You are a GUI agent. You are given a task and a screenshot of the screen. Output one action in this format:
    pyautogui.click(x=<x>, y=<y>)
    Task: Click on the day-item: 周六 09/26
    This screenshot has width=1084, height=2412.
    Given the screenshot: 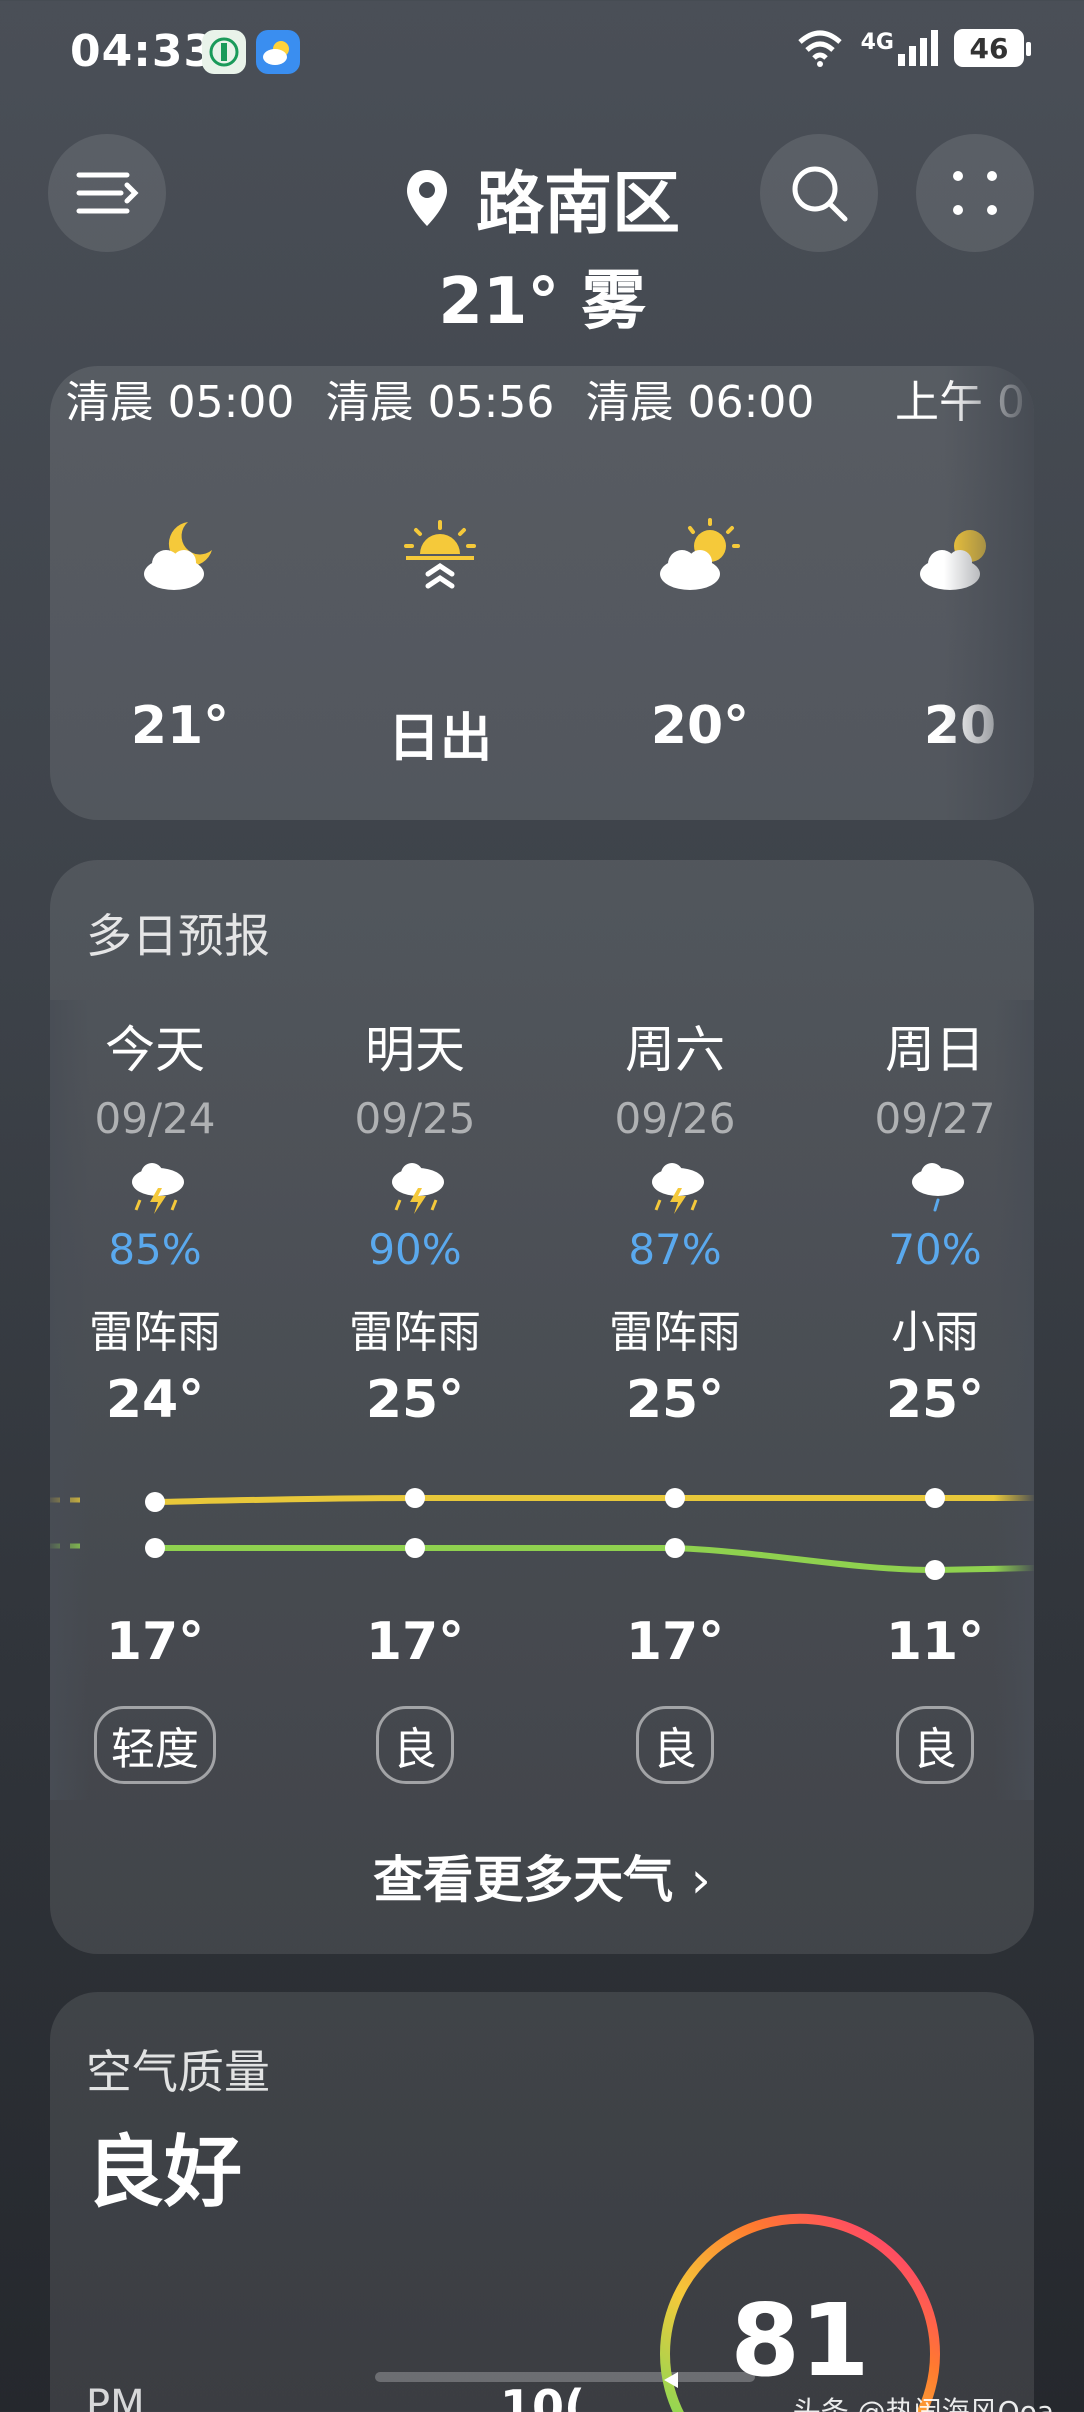 What is the action you would take?
    pyautogui.click(x=675, y=1076)
    